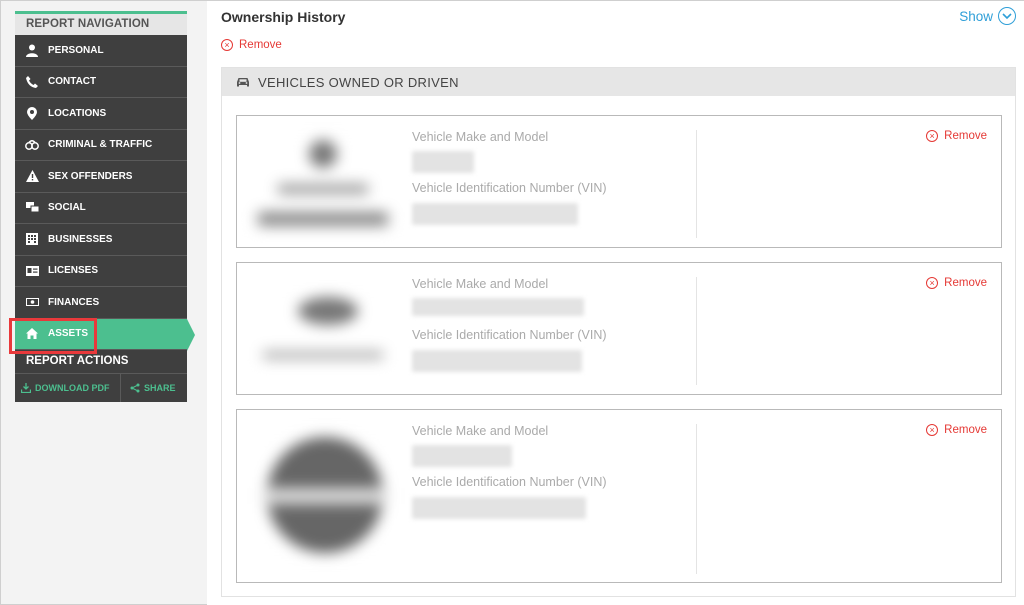  Describe the element at coordinates (101, 82) in the screenshot. I see `nav-item-contact: CONTACT` at that location.